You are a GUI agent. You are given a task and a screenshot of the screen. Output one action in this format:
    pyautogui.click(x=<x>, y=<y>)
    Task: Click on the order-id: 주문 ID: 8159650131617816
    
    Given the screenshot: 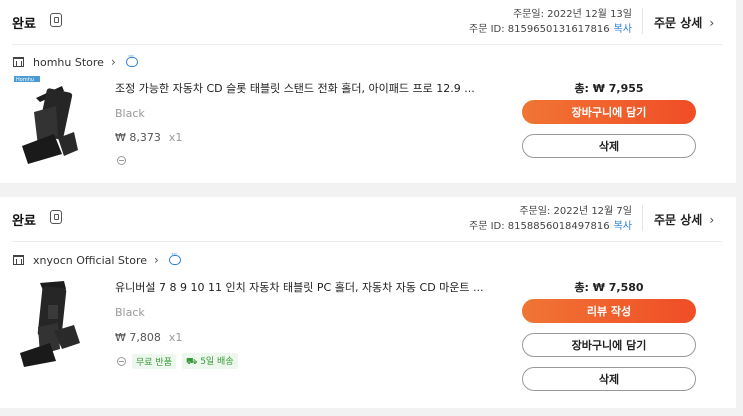 What is the action you would take?
    pyautogui.click(x=539, y=29)
    